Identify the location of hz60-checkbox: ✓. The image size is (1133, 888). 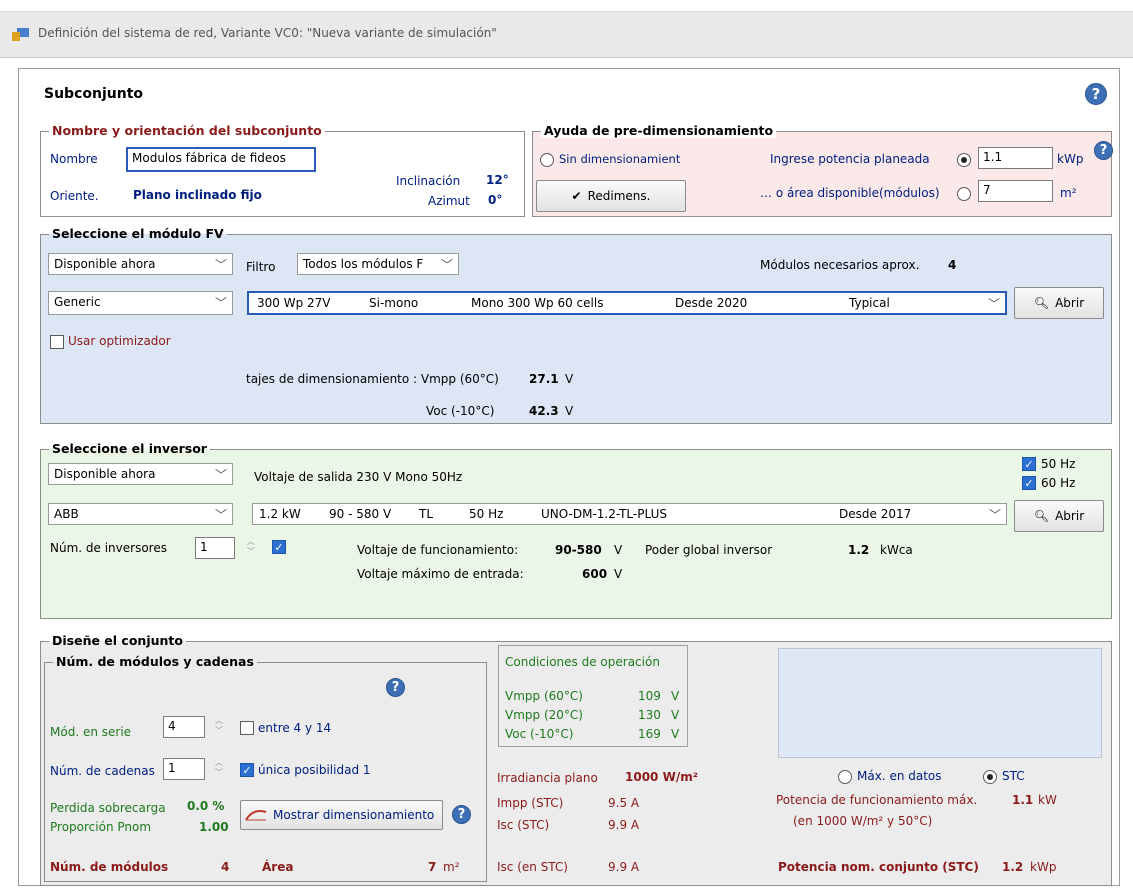
(1029, 483).